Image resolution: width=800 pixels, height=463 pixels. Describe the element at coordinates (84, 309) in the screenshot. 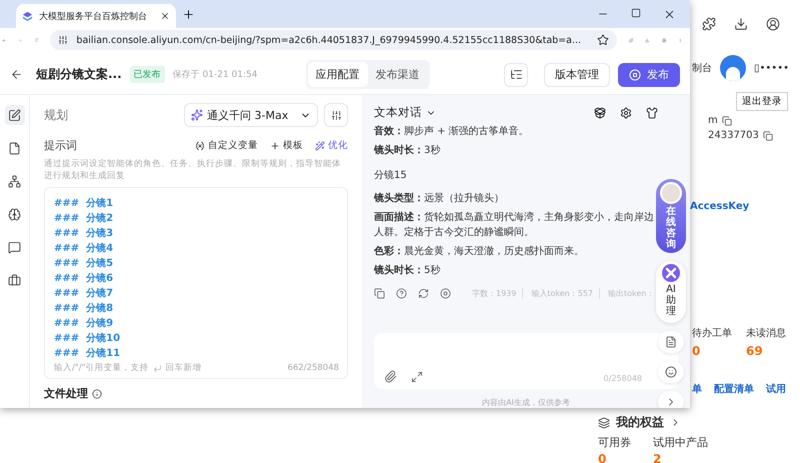

I see `prompt-line: ### 分镜8` at that location.